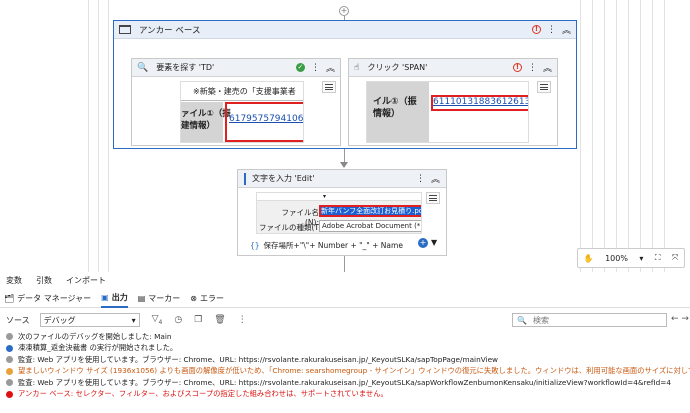  Describe the element at coordinates (206, 120) in the screenshot. I see `screenshot-label: ァイル①（振 建情報）` at that location.